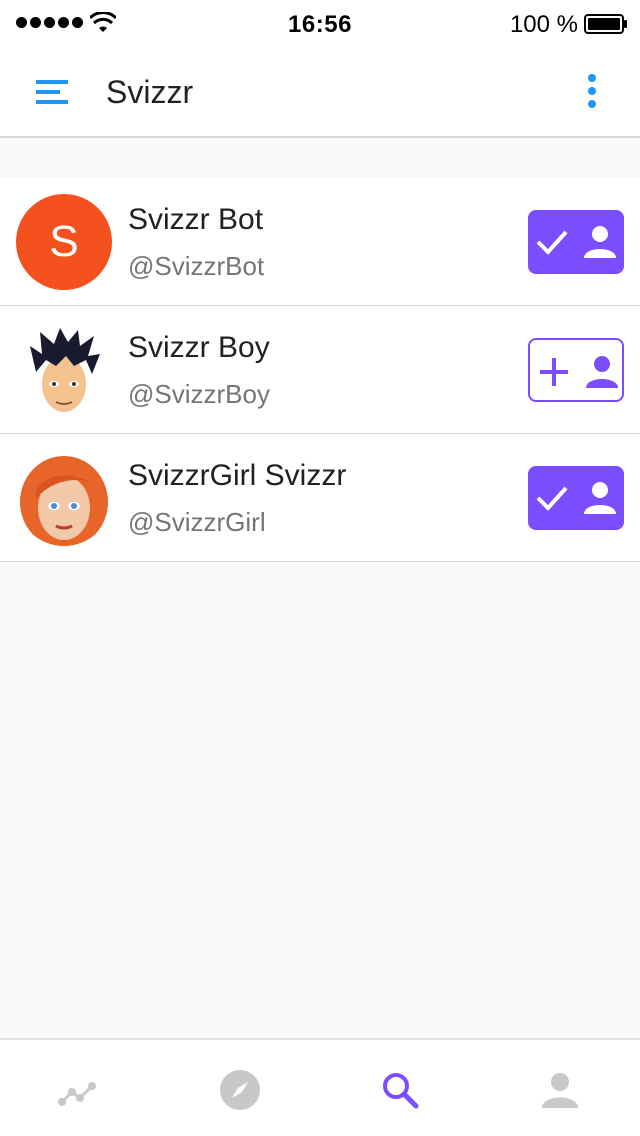  Describe the element at coordinates (196, 219) in the screenshot. I see `user-name: Svizzr Bot` at that location.